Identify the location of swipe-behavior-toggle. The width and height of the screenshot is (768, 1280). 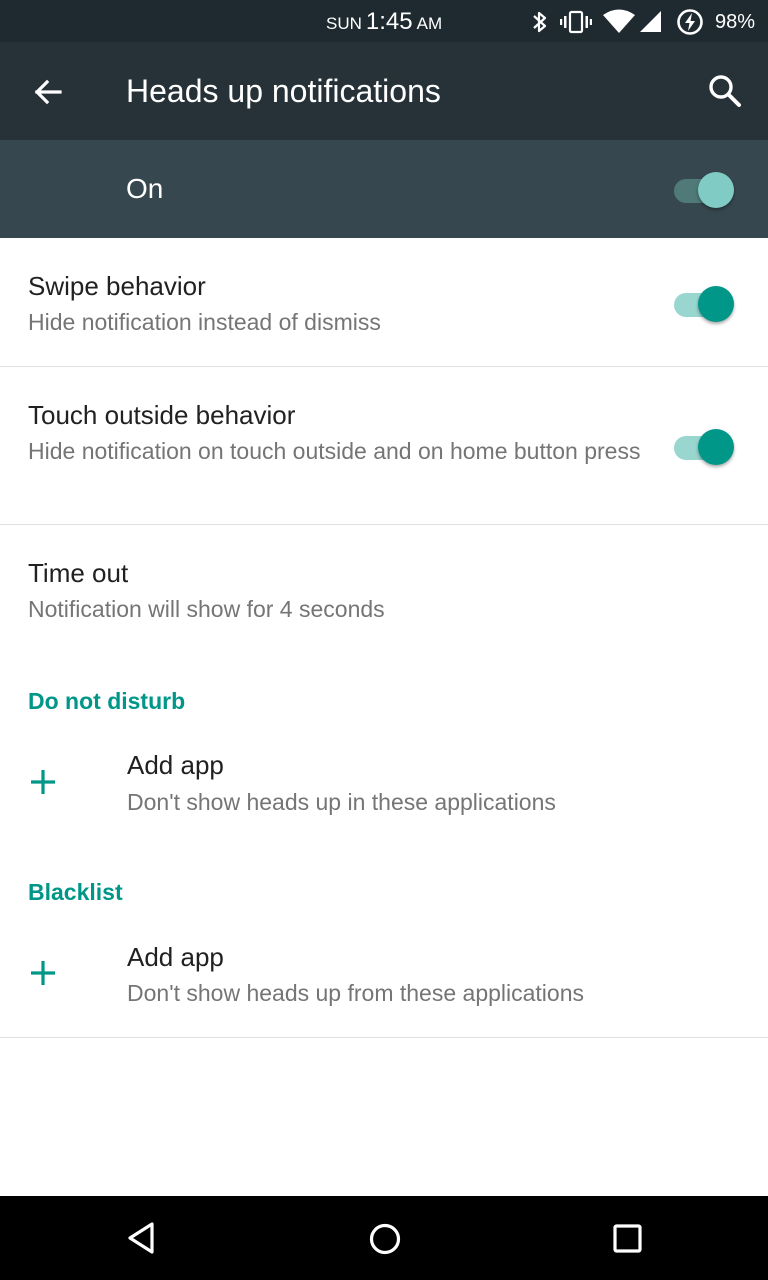
(704, 302).